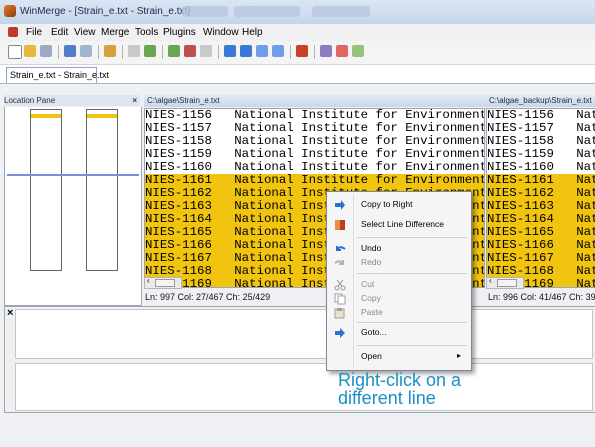 The image size is (595, 447). What do you see at coordinates (70, 51) in the screenshot?
I see `undo-icon` at bounding box center [70, 51].